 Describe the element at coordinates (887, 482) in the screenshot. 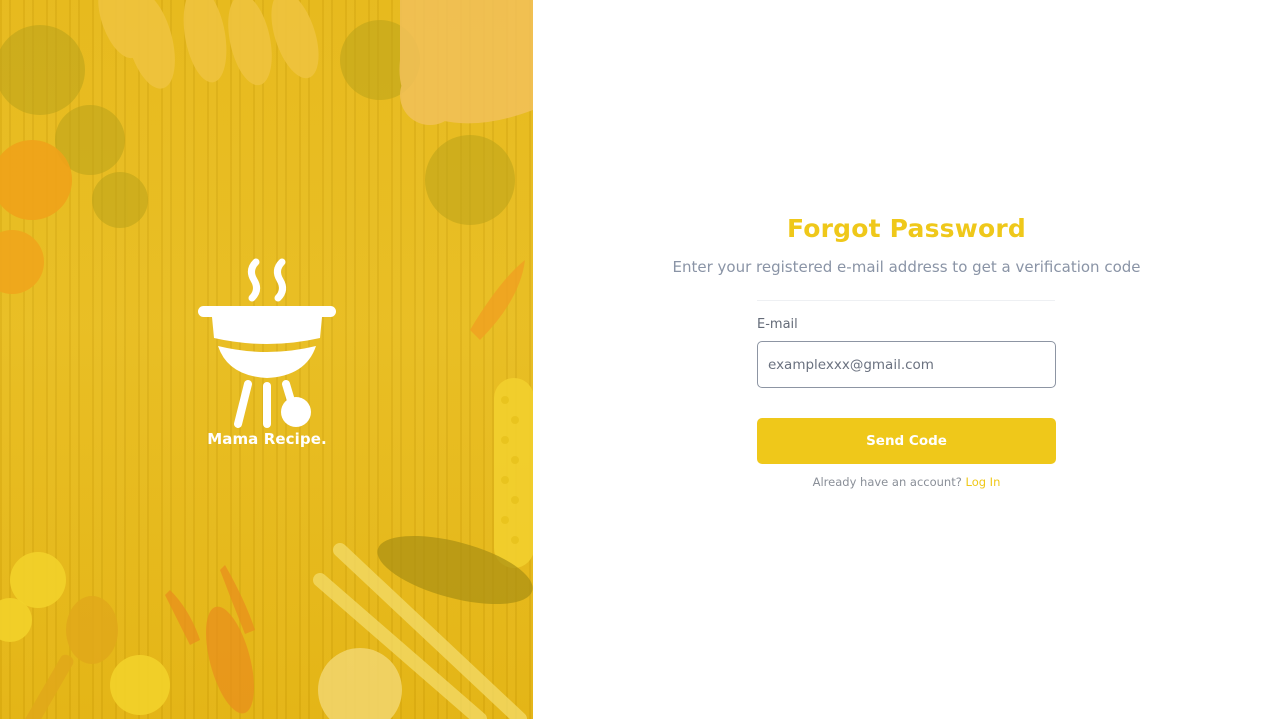

I see `login-prompt-text: Already have an account?` at that location.